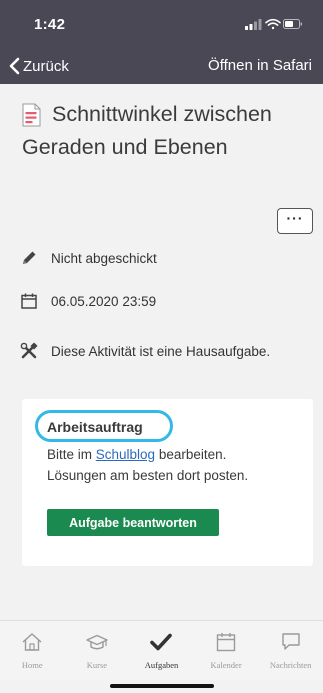 The width and height of the screenshot is (323, 693). I want to click on due-date: 06.05.2020 23:59, so click(104, 301).